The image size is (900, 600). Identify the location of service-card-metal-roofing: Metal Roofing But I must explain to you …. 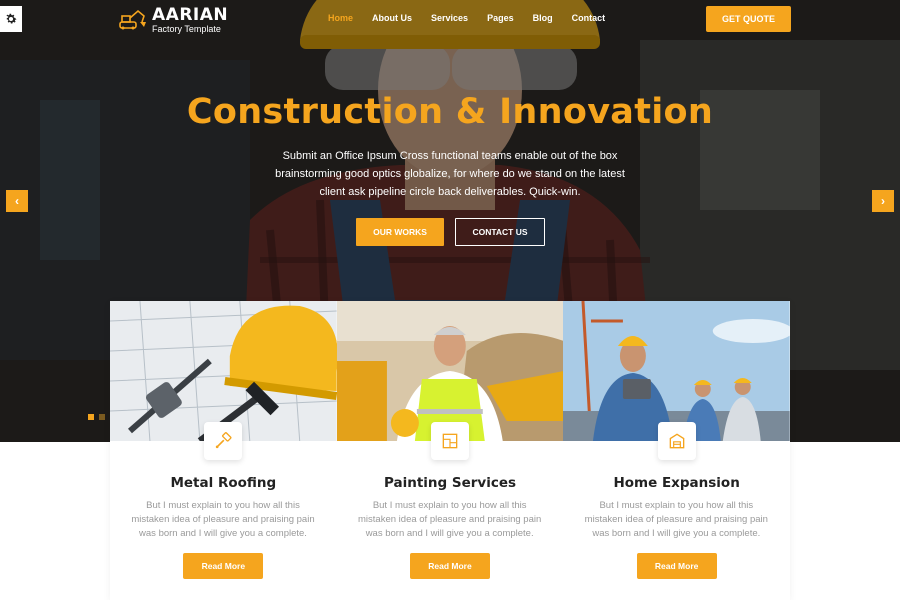
(223, 450).